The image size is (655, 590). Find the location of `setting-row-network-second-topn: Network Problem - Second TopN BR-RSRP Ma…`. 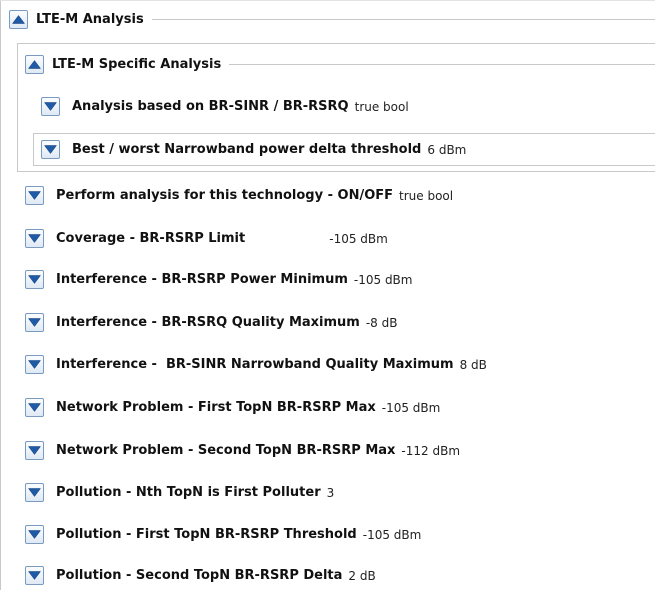

setting-row-network-second-topn: Network Problem - Second TopN BR-RSRP Ma… is located at coordinates (242, 450).